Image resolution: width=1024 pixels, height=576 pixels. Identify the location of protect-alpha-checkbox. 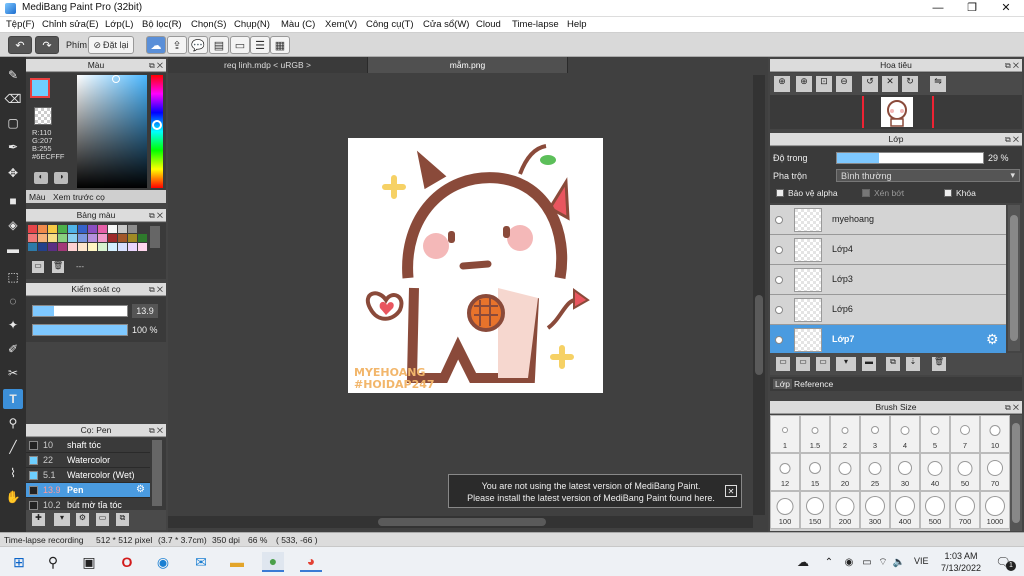
(780, 193).